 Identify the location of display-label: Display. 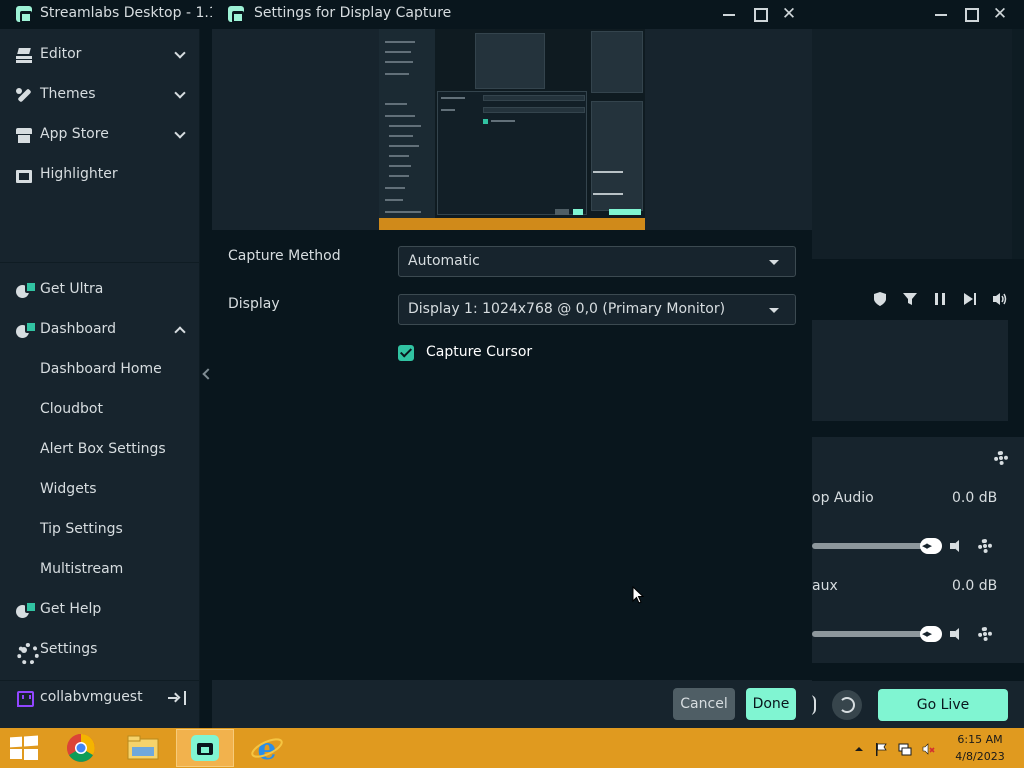
(254, 304).